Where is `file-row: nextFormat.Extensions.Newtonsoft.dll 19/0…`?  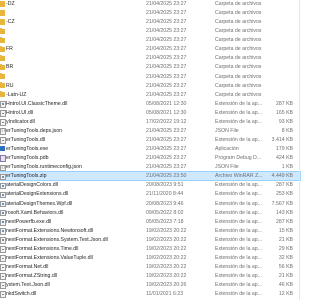 file-row: nextFormat.Extensions.Newtonsoft.dll 19/0… is located at coordinates (150, 231).